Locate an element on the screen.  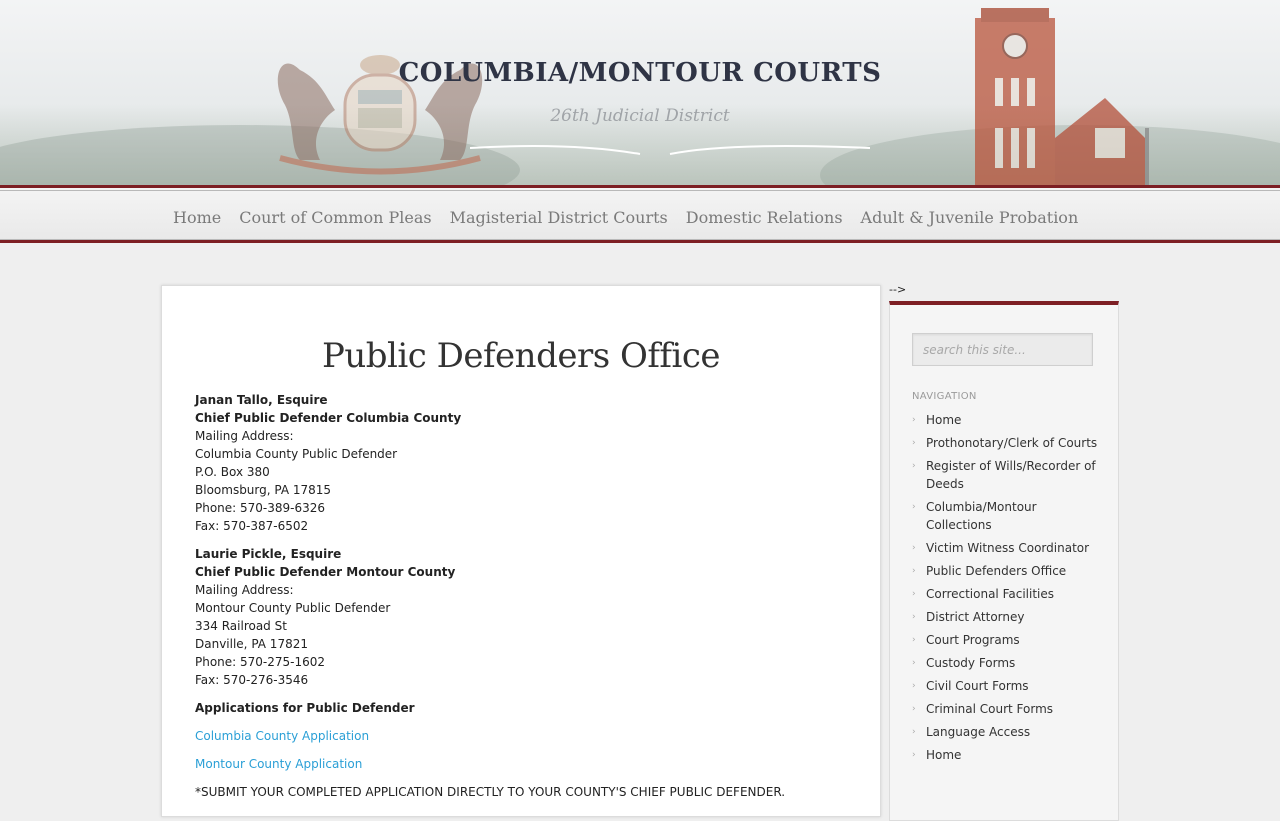
sidebar-item-district-attorney: › District Attorney is located at coordinates (1007, 617).